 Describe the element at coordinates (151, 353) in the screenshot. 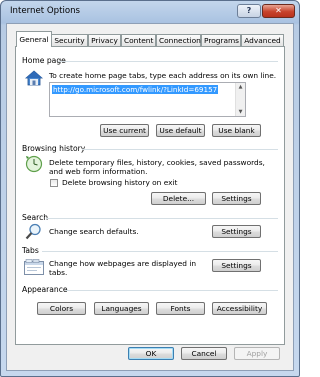

I see `ok-button: OK` at that location.